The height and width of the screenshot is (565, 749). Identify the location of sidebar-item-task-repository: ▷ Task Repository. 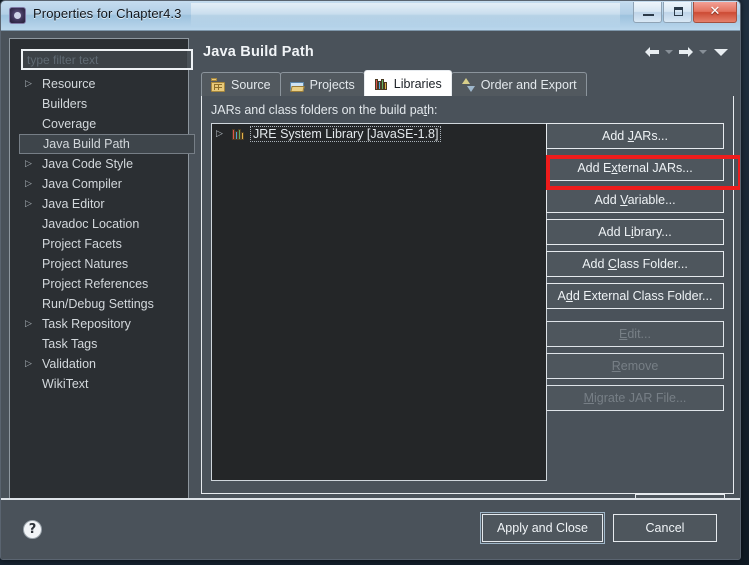
(107, 324).